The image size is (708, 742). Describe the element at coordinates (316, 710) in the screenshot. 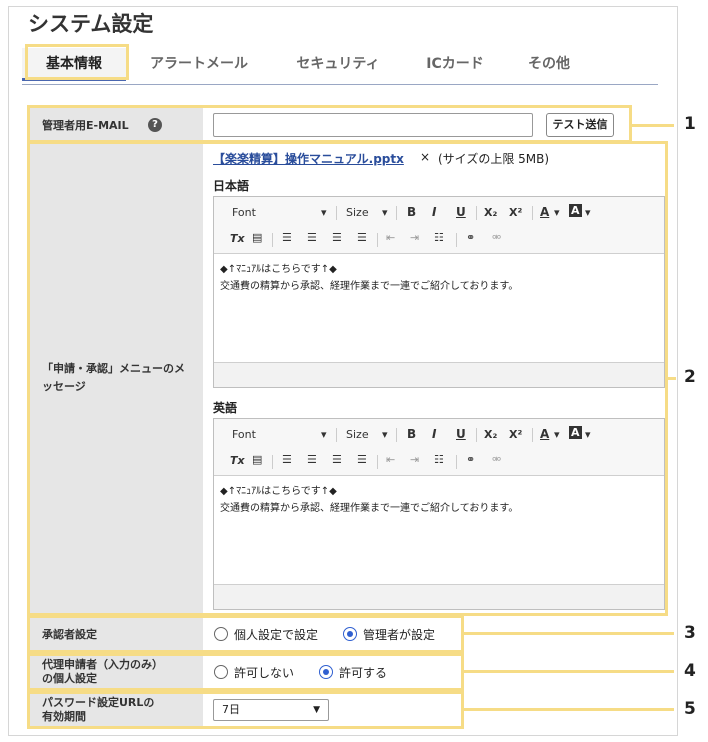

I see `chevron-down-icon: ▼` at that location.